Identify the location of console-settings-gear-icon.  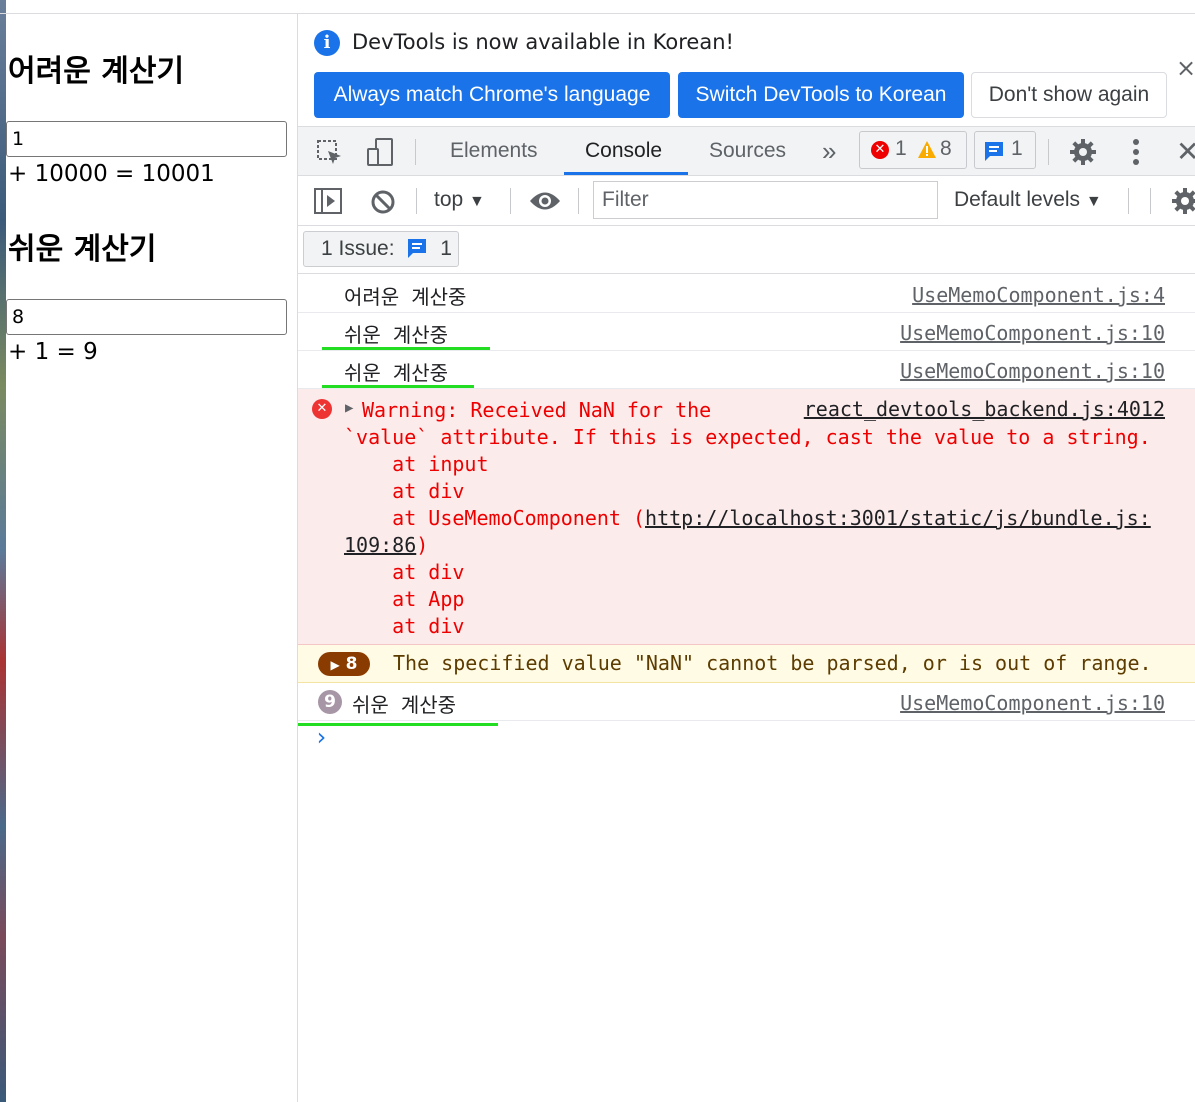
(1182, 201).